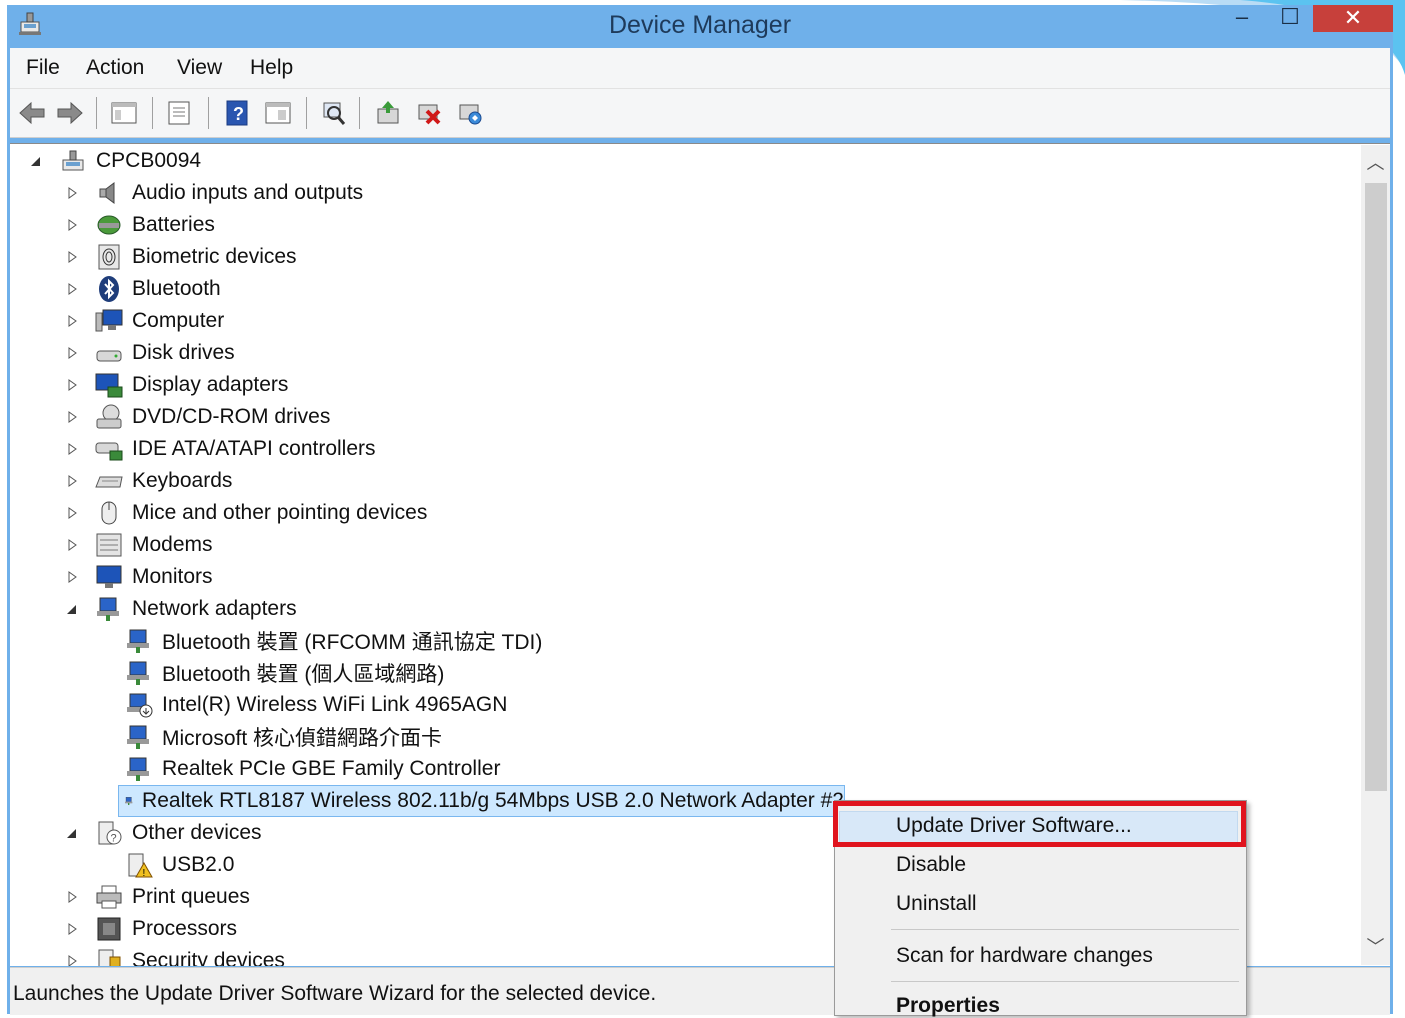  Describe the element at coordinates (1375, 163) in the screenshot. I see `scroll-up-icon: ︿` at that location.